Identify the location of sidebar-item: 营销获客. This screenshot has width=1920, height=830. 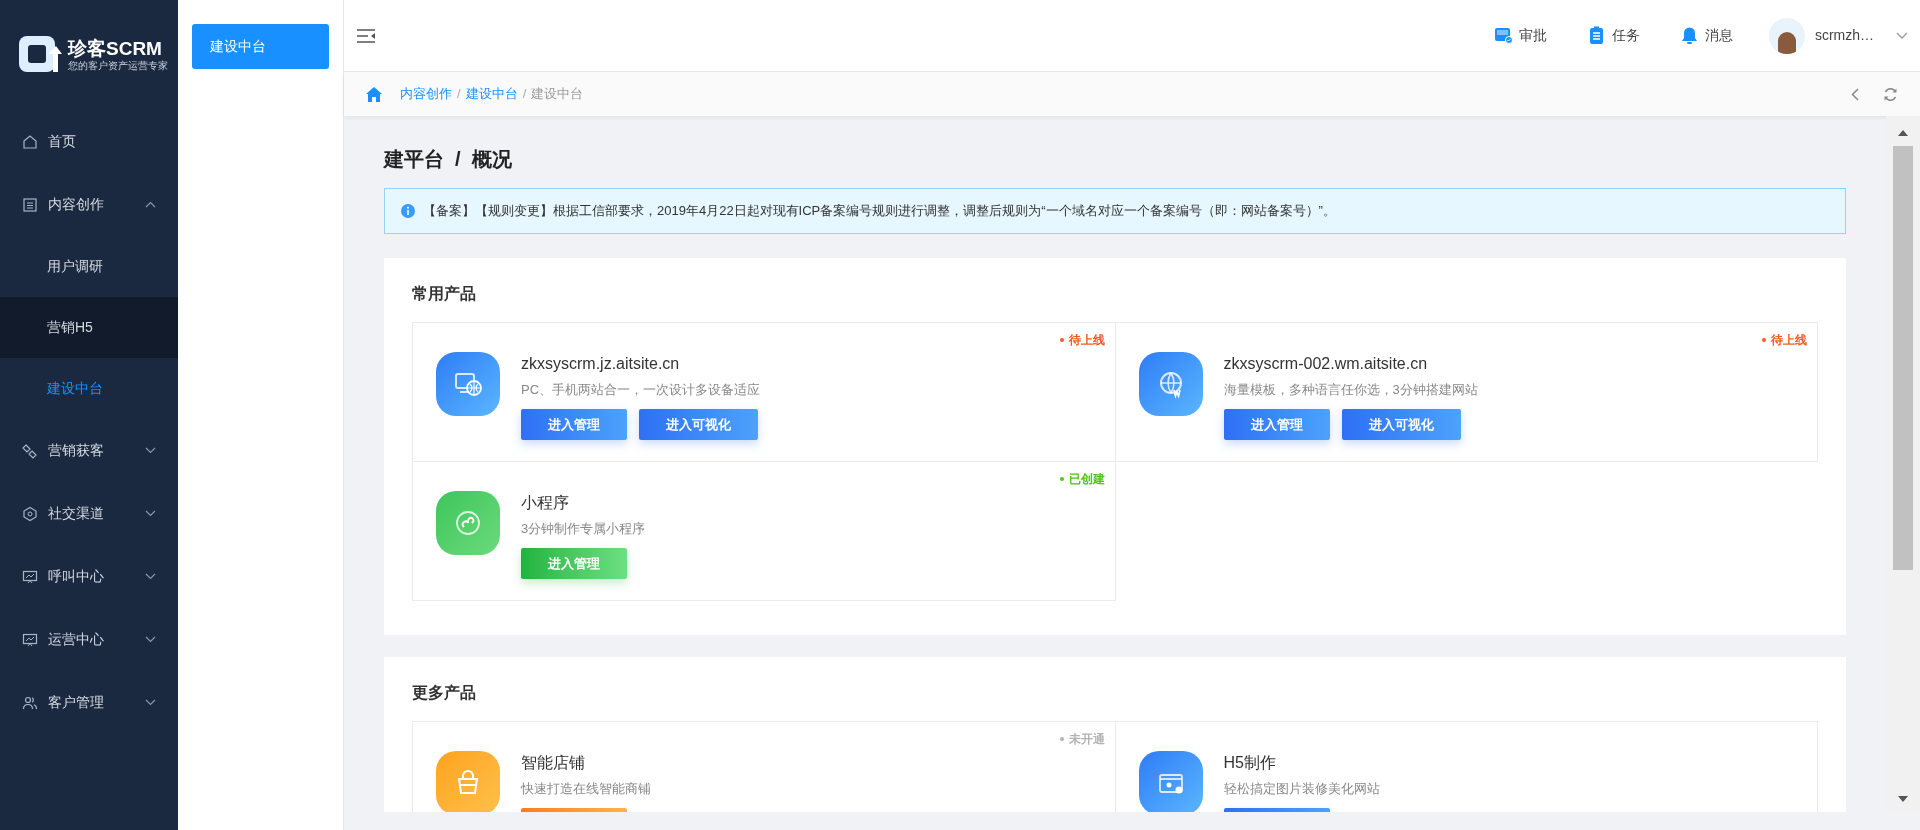
(89, 450).